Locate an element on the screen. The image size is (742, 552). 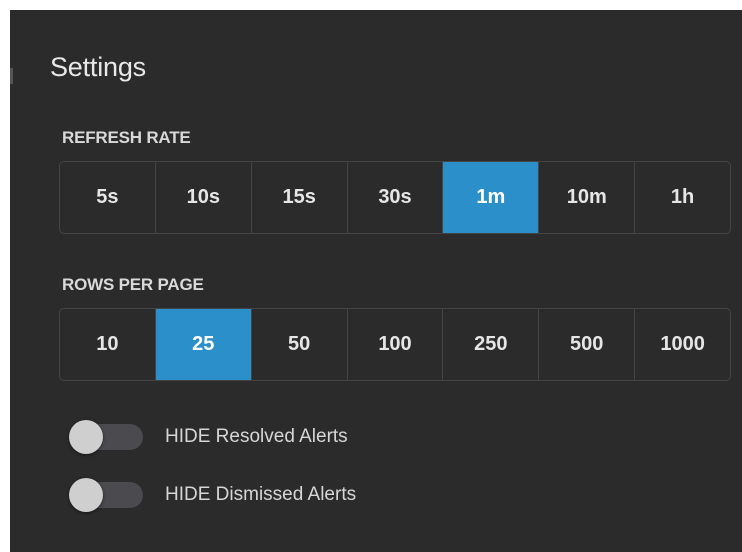
hide-resolved-toggle is located at coordinates (106, 437).